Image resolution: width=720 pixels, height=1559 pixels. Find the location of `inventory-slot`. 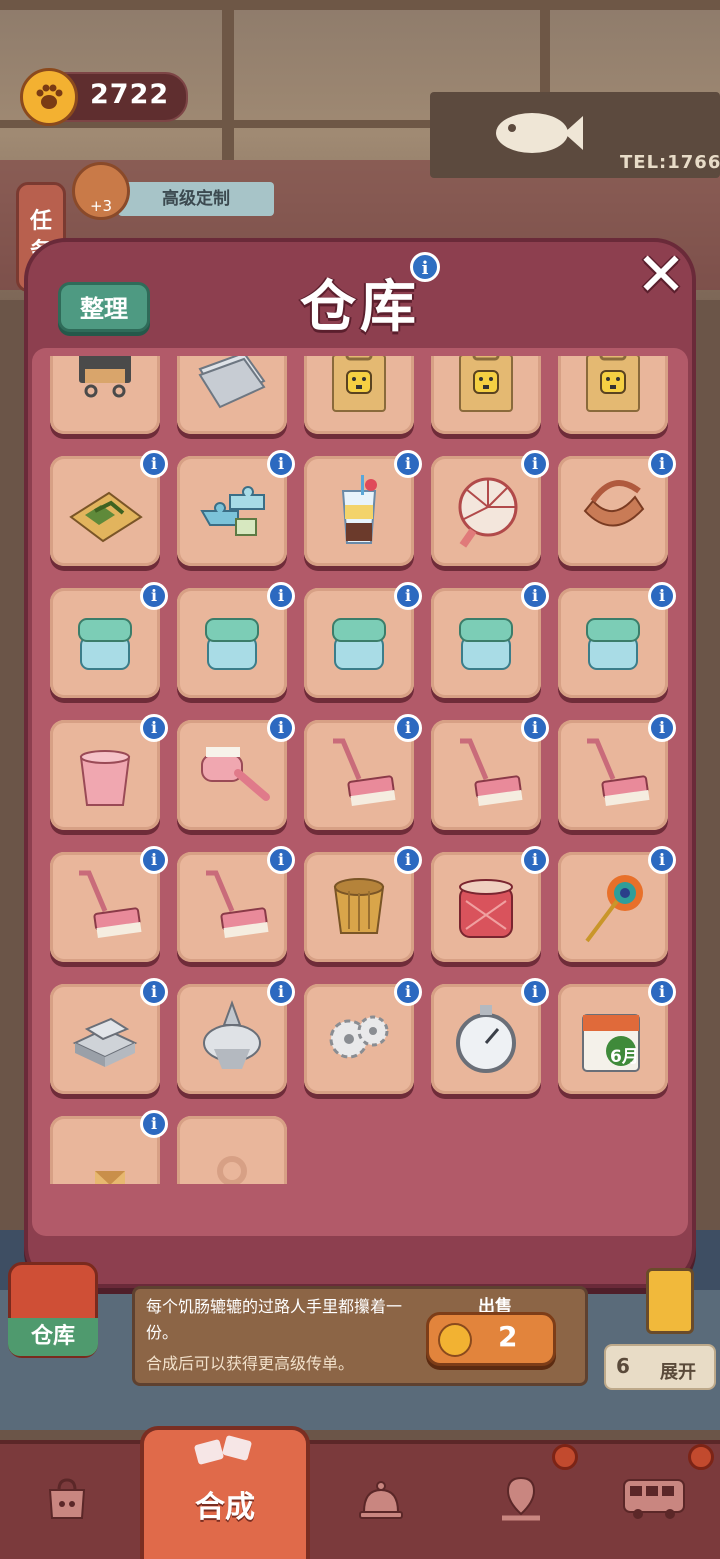

inventory-slot is located at coordinates (232, 1150).